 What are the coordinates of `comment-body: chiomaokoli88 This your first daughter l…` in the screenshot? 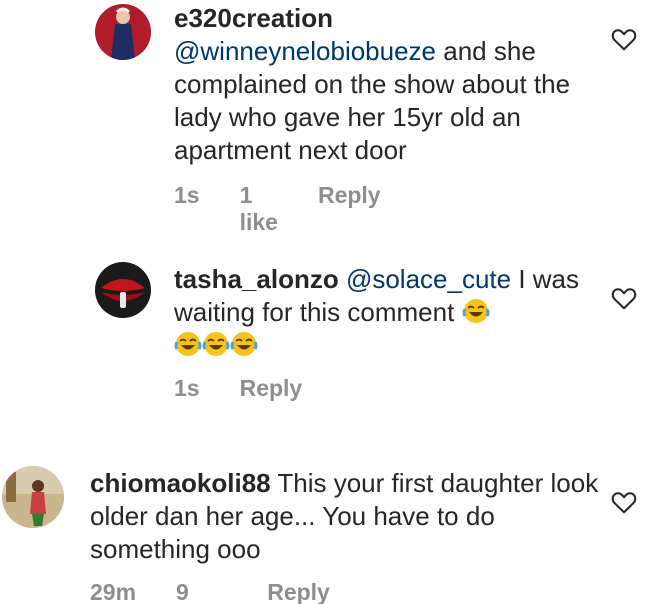 It's located at (345, 516).